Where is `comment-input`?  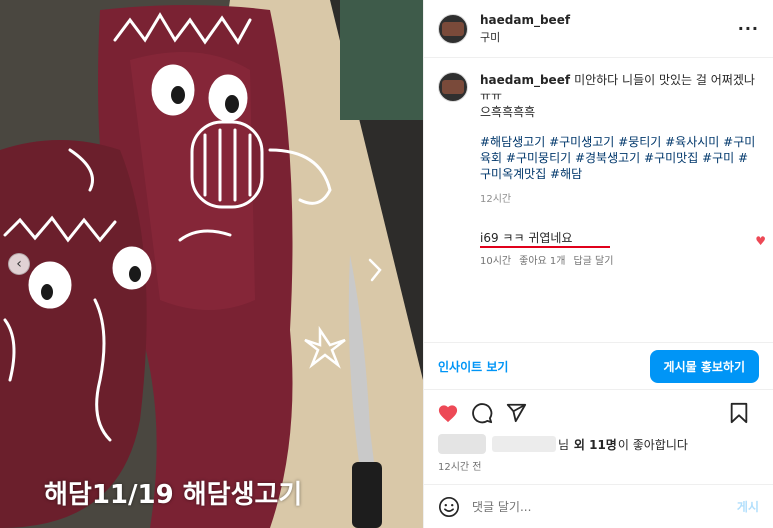
comment-input is located at coordinates (604, 506).